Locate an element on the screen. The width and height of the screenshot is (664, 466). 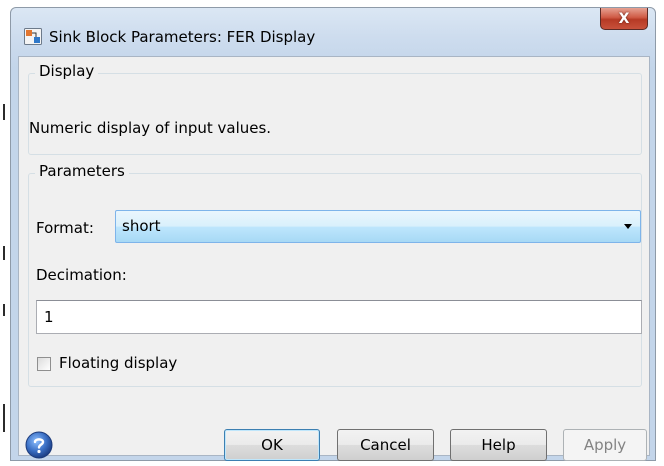
help-icon is located at coordinates (39, 445).